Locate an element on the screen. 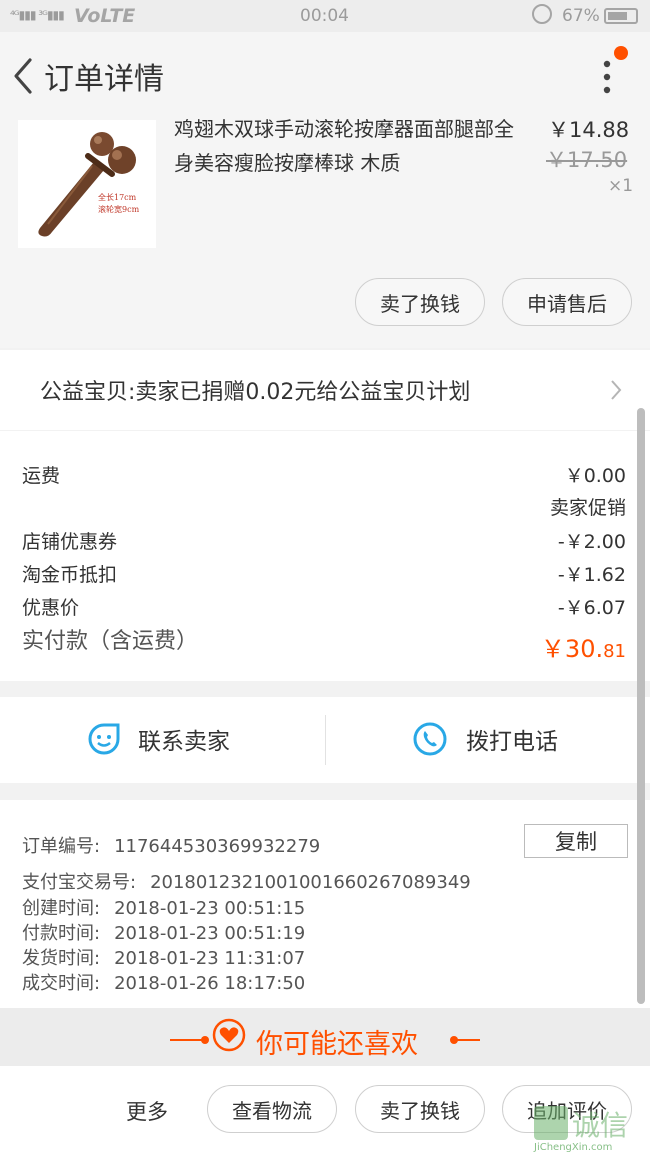 Image resolution: width=650 pixels, height=1155 pixels. contact-seller-label: 联系卖家 is located at coordinates (184, 742).